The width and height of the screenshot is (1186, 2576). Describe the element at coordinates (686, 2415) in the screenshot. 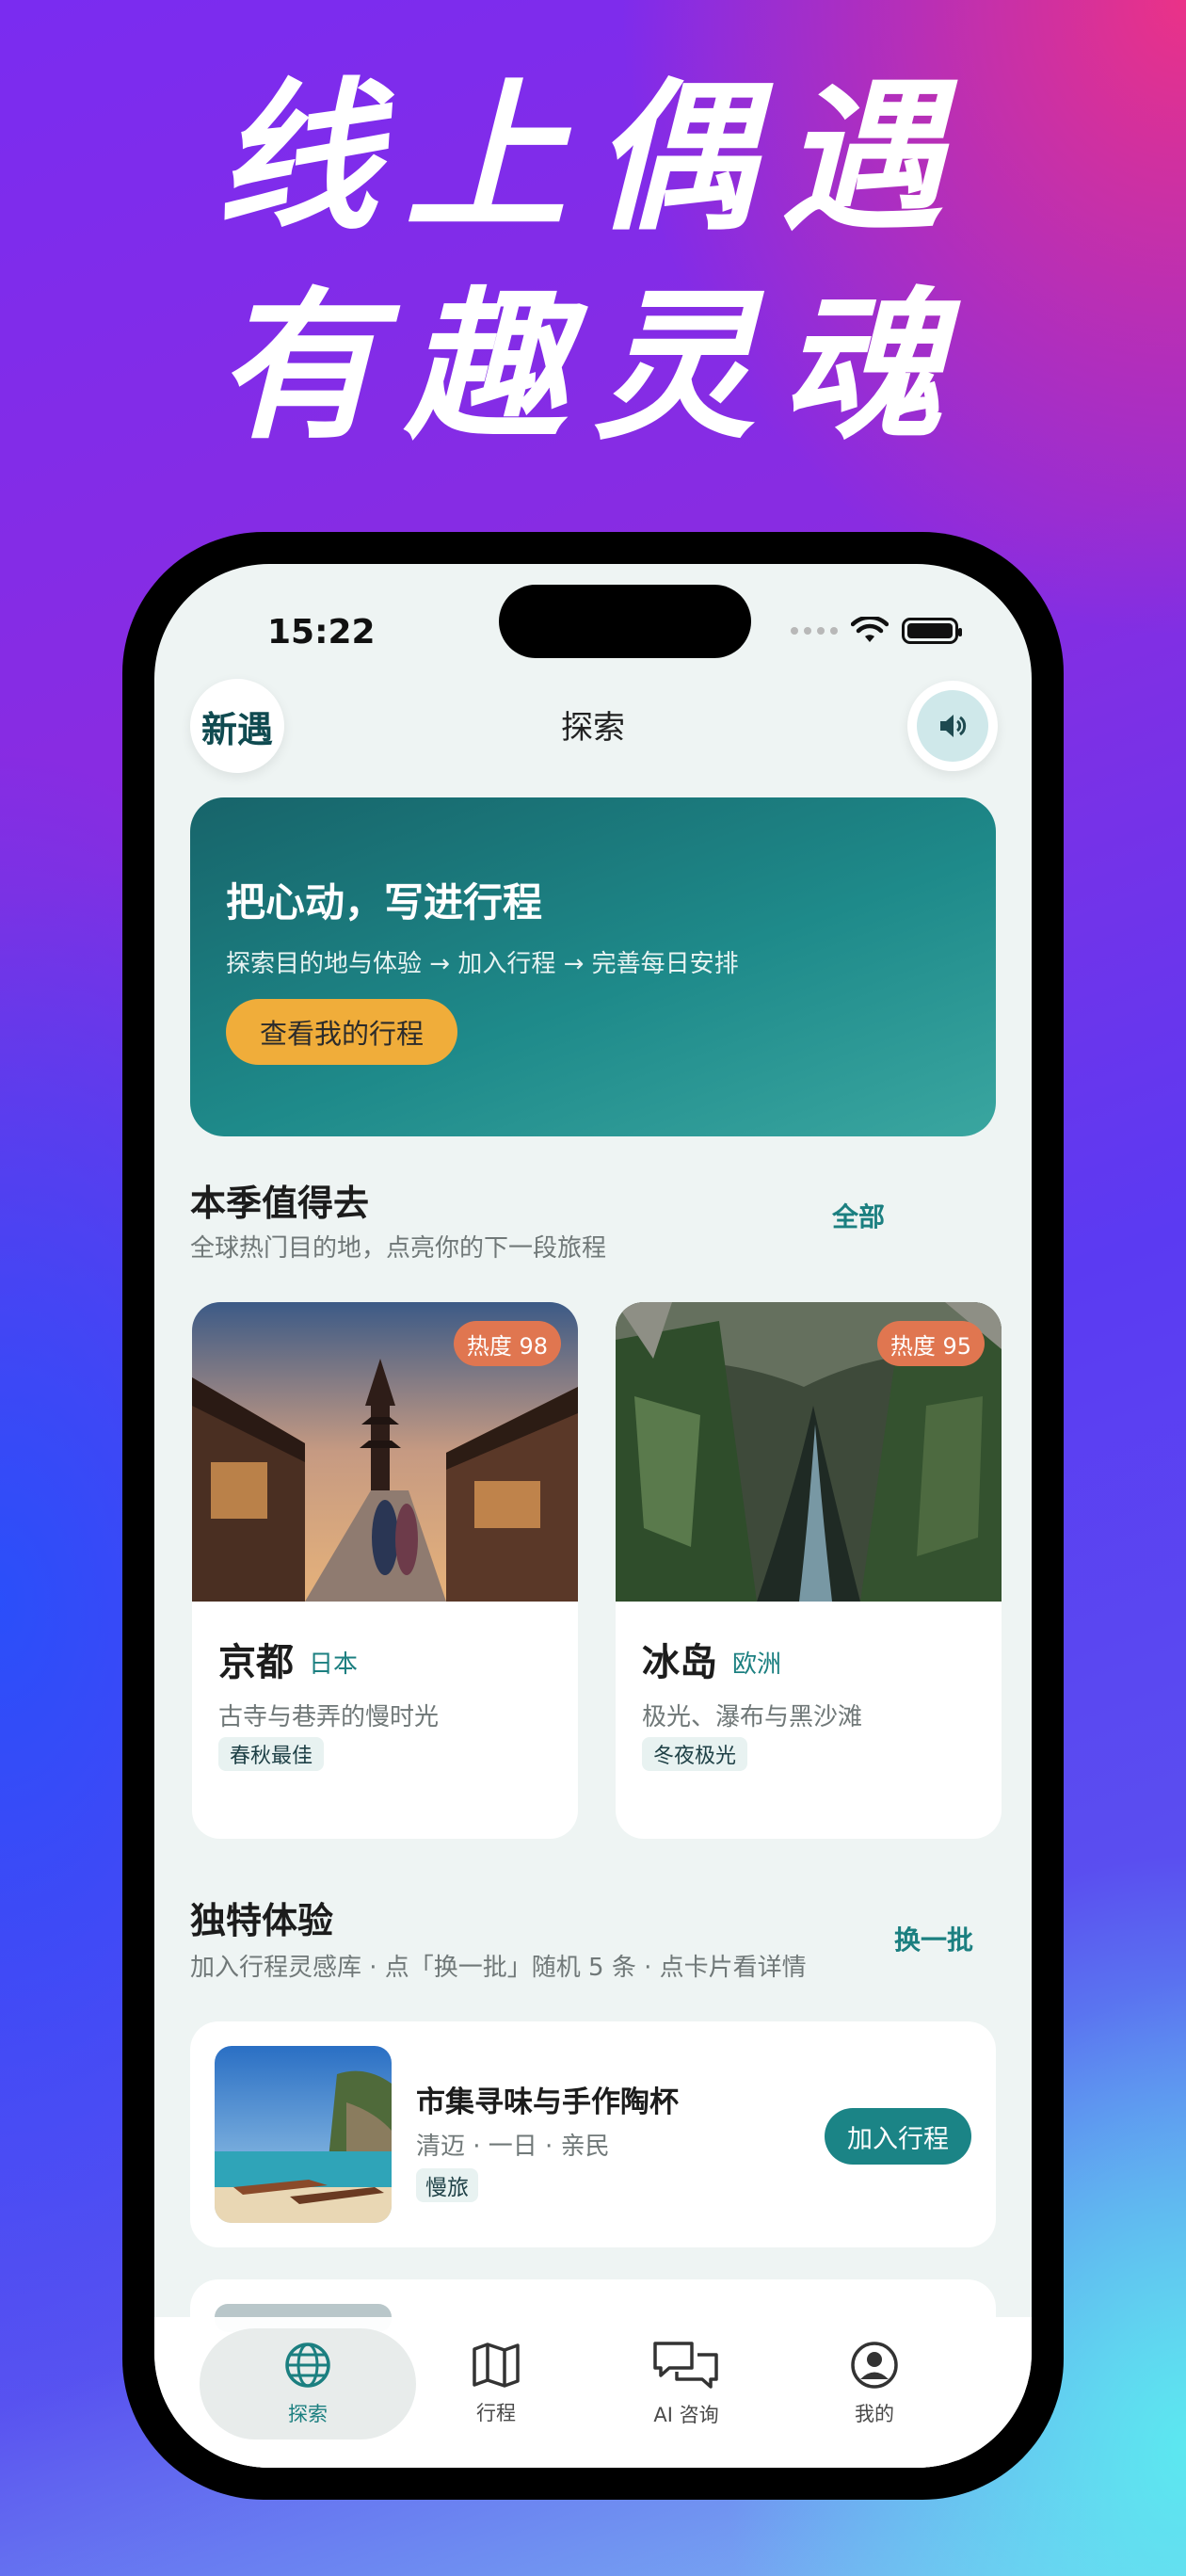

I see `tab-label: AI 咨询` at that location.